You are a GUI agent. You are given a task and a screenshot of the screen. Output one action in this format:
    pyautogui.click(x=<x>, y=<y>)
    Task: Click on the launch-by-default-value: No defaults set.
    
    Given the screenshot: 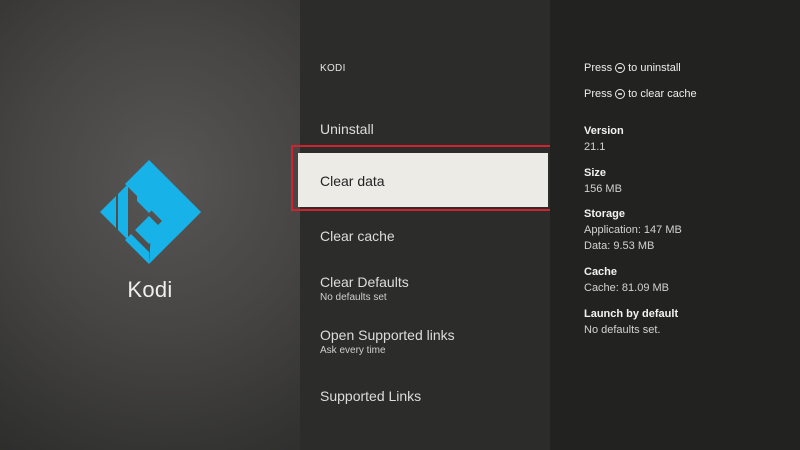 What is the action you would take?
    pyautogui.click(x=622, y=330)
    